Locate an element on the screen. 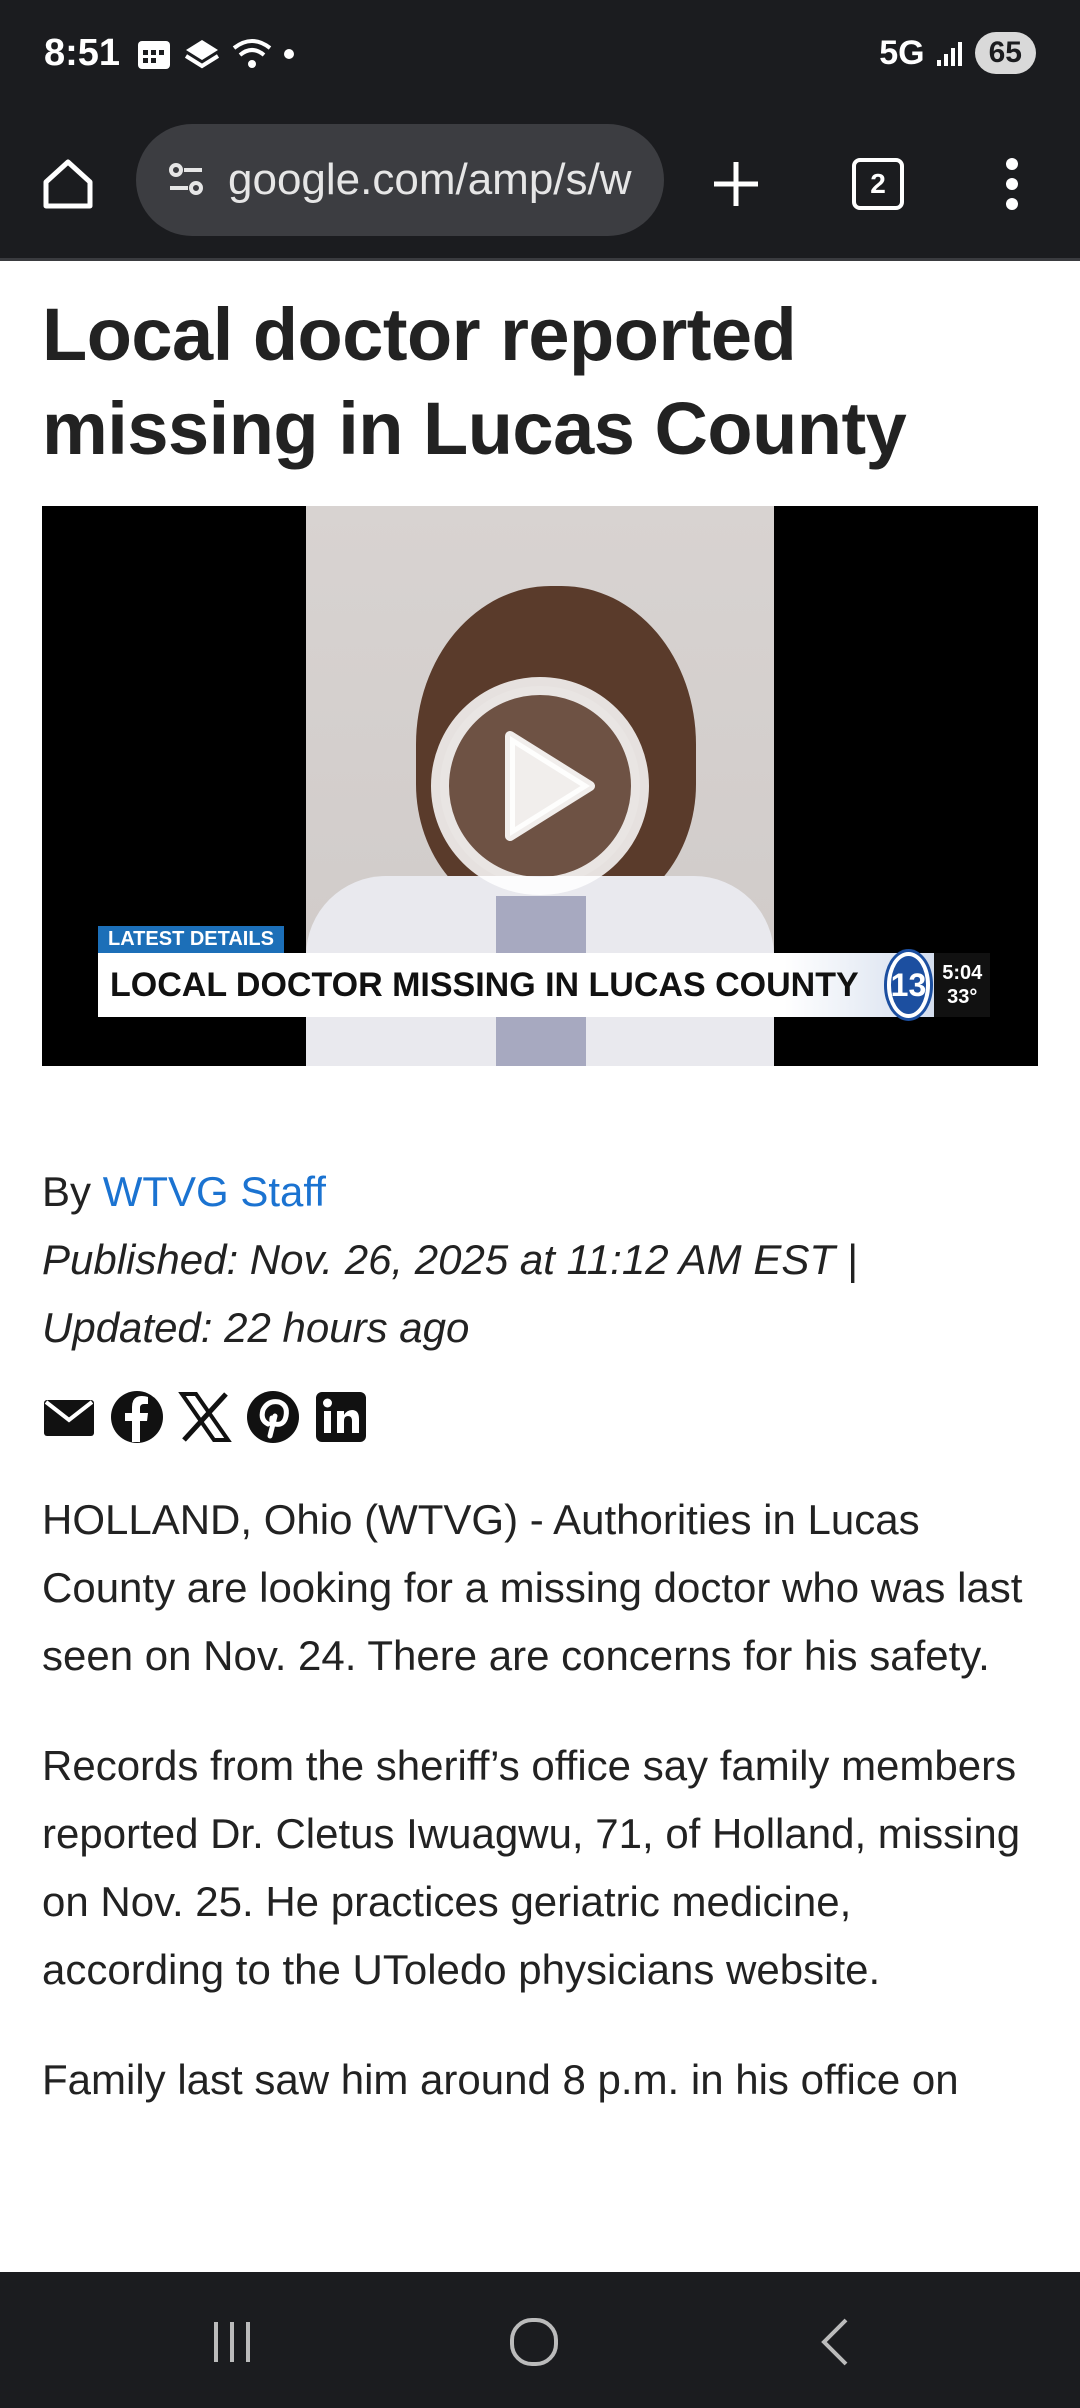 This screenshot has height=2408, width=1080. plus-icon is located at coordinates (736, 184).